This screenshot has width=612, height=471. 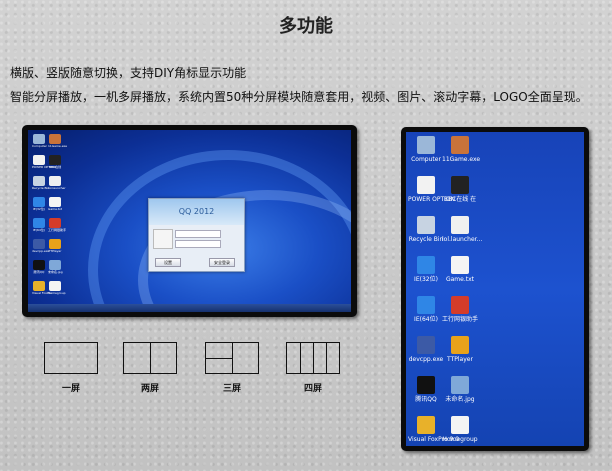 What do you see at coordinates (434, 439) in the screenshot?
I see `shortcut-label: Visual FoxPro 9.0` at bounding box center [434, 439].